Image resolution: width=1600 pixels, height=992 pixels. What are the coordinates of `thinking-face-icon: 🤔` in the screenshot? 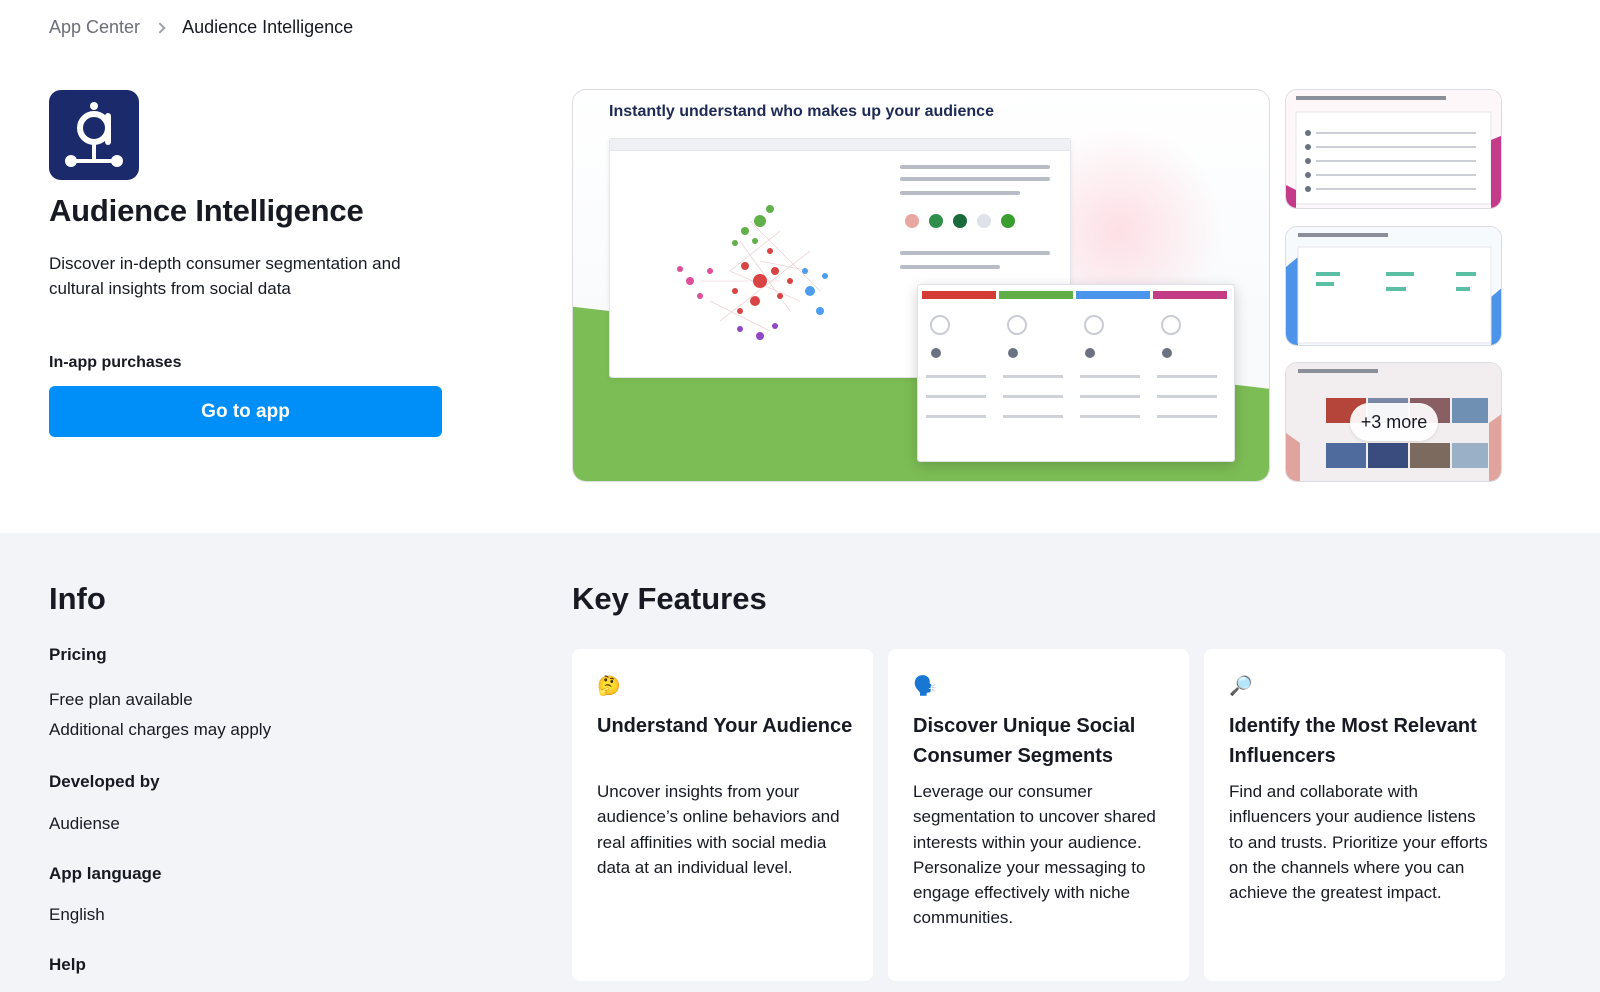 It's located at (609, 686).